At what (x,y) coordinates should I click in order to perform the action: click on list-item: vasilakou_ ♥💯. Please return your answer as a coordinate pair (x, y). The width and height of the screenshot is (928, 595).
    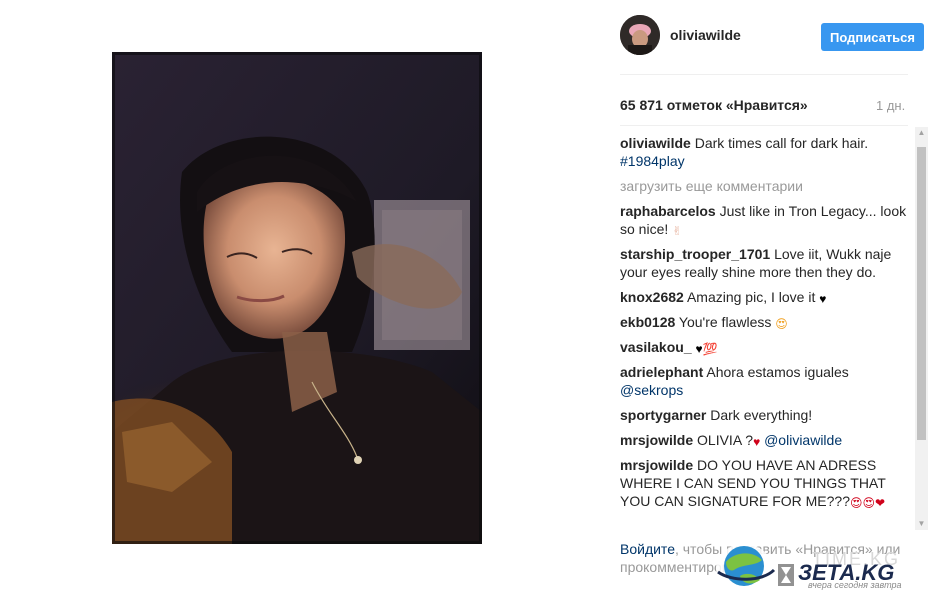
    Looking at the image, I should click on (765, 347).